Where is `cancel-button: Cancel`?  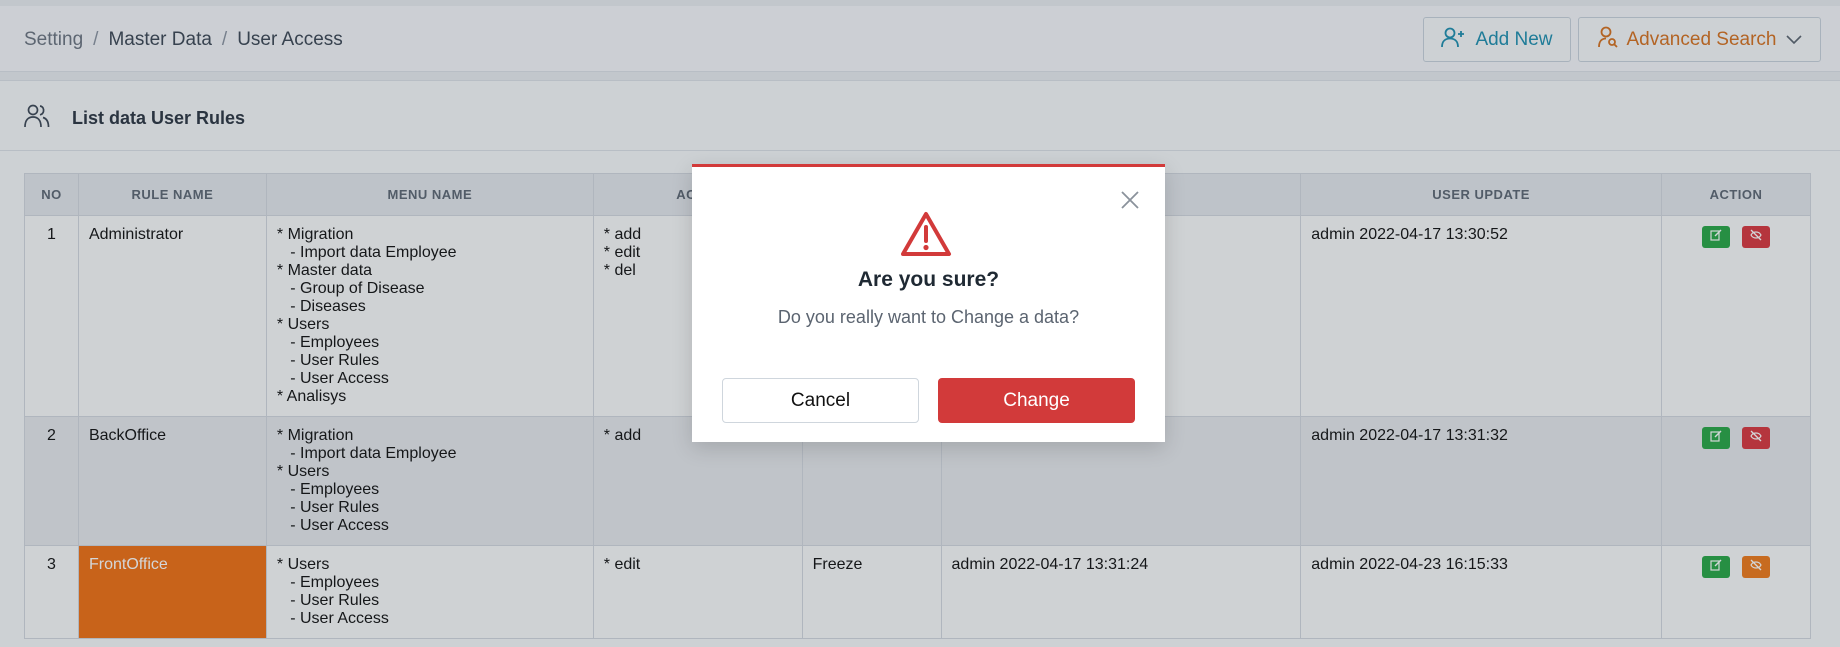
cancel-button: Cancel is located at coordinates (820, 400).